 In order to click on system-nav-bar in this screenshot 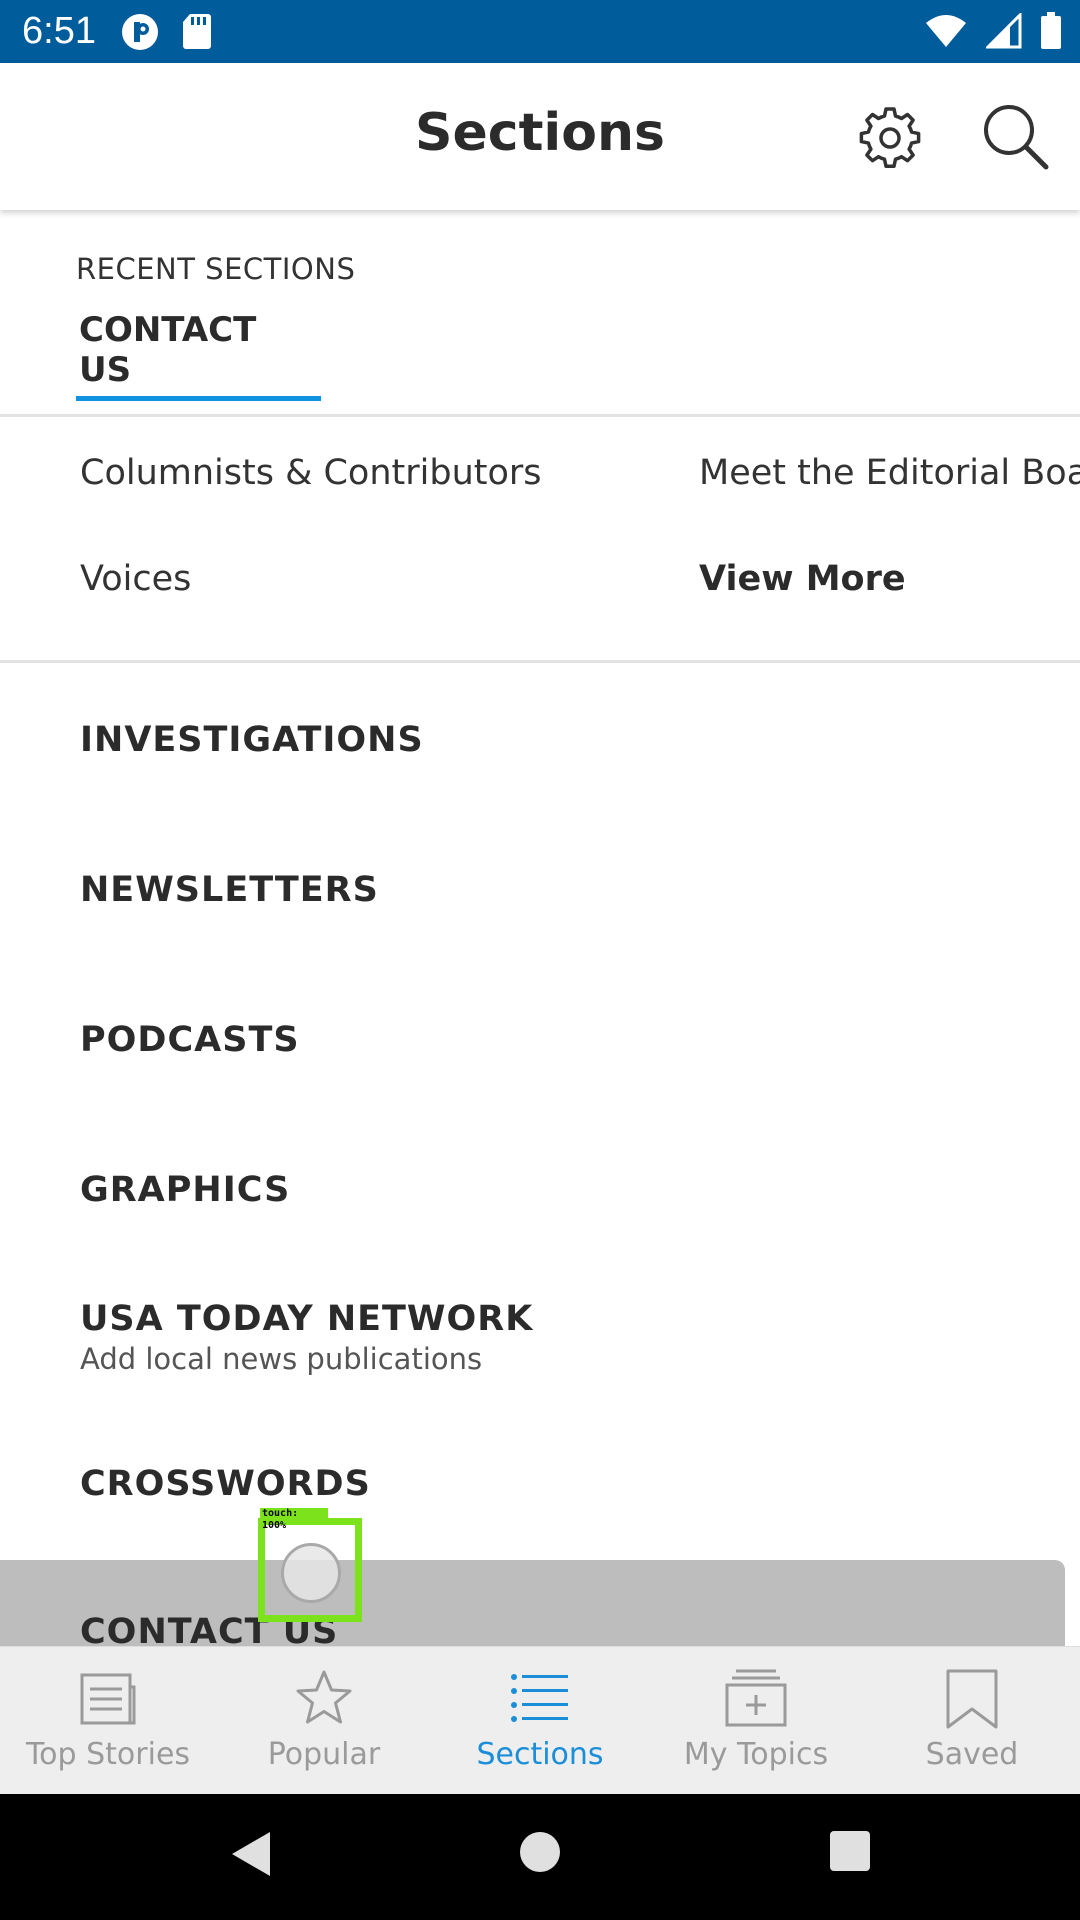, I will do `click(540, 1857)`.